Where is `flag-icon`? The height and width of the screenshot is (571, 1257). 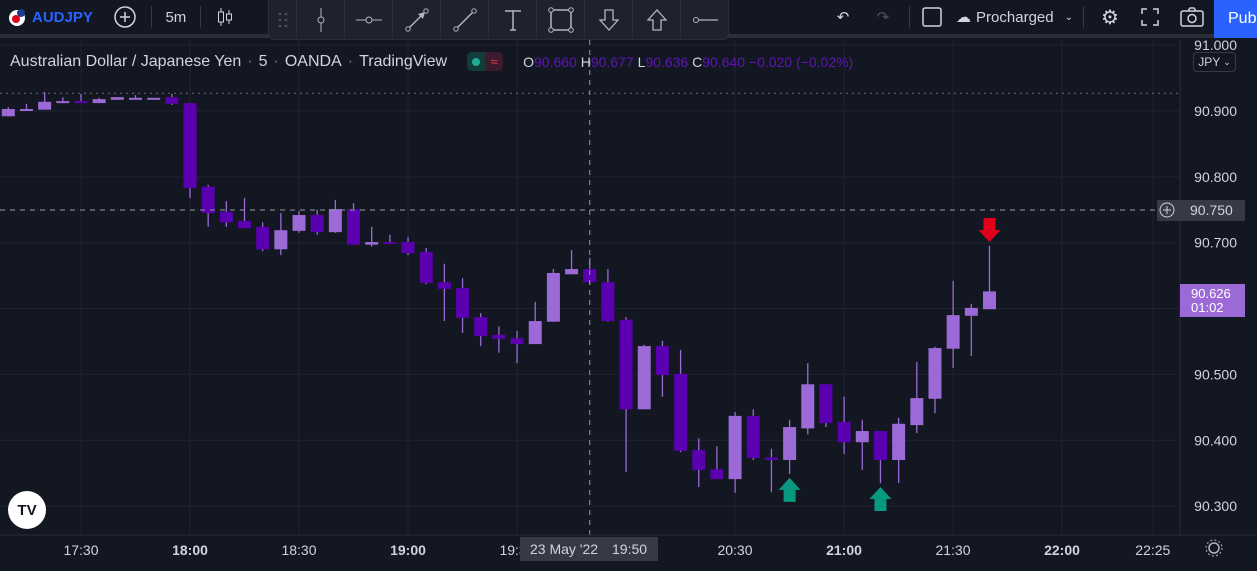 flag-icon is located at coordinates (17, 18).